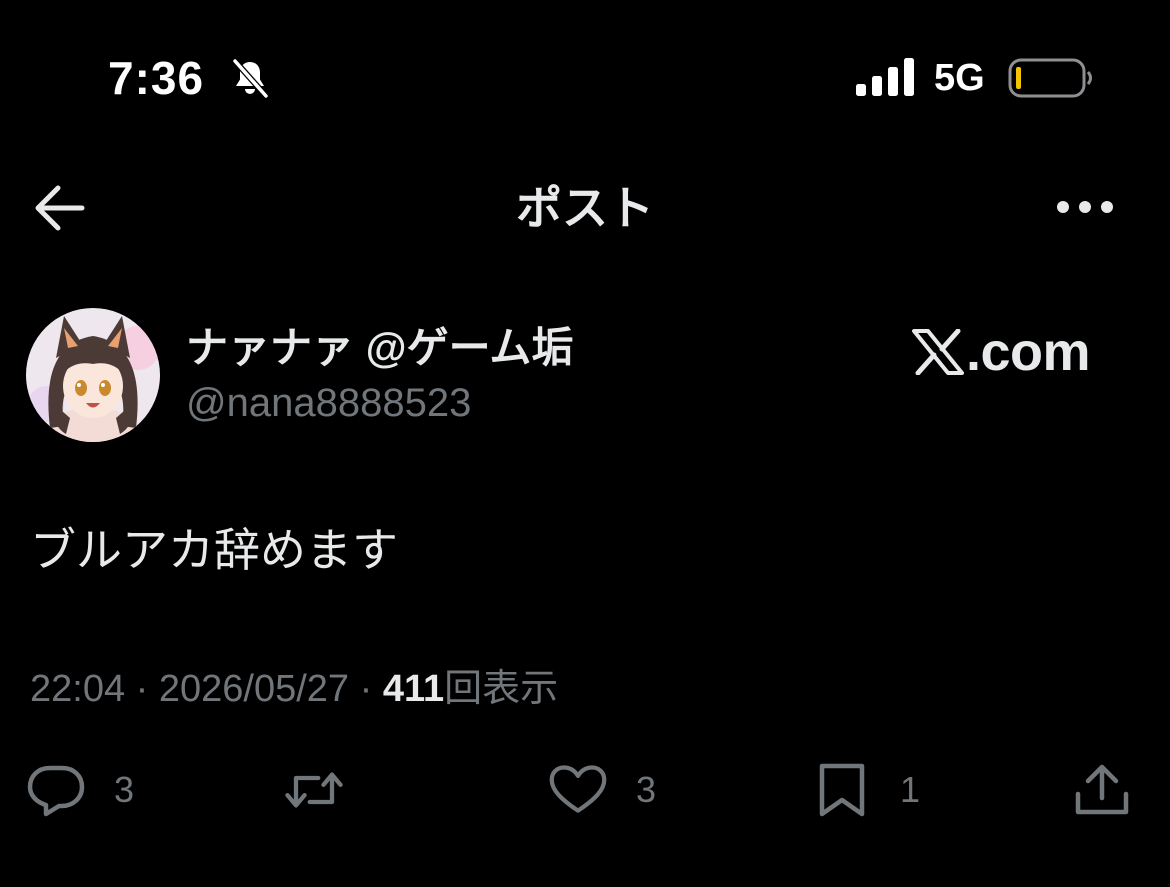 Image resolution: width=1170 pixels, height=887 pixels. I want to click on battery-icon, so click(1050, 78).